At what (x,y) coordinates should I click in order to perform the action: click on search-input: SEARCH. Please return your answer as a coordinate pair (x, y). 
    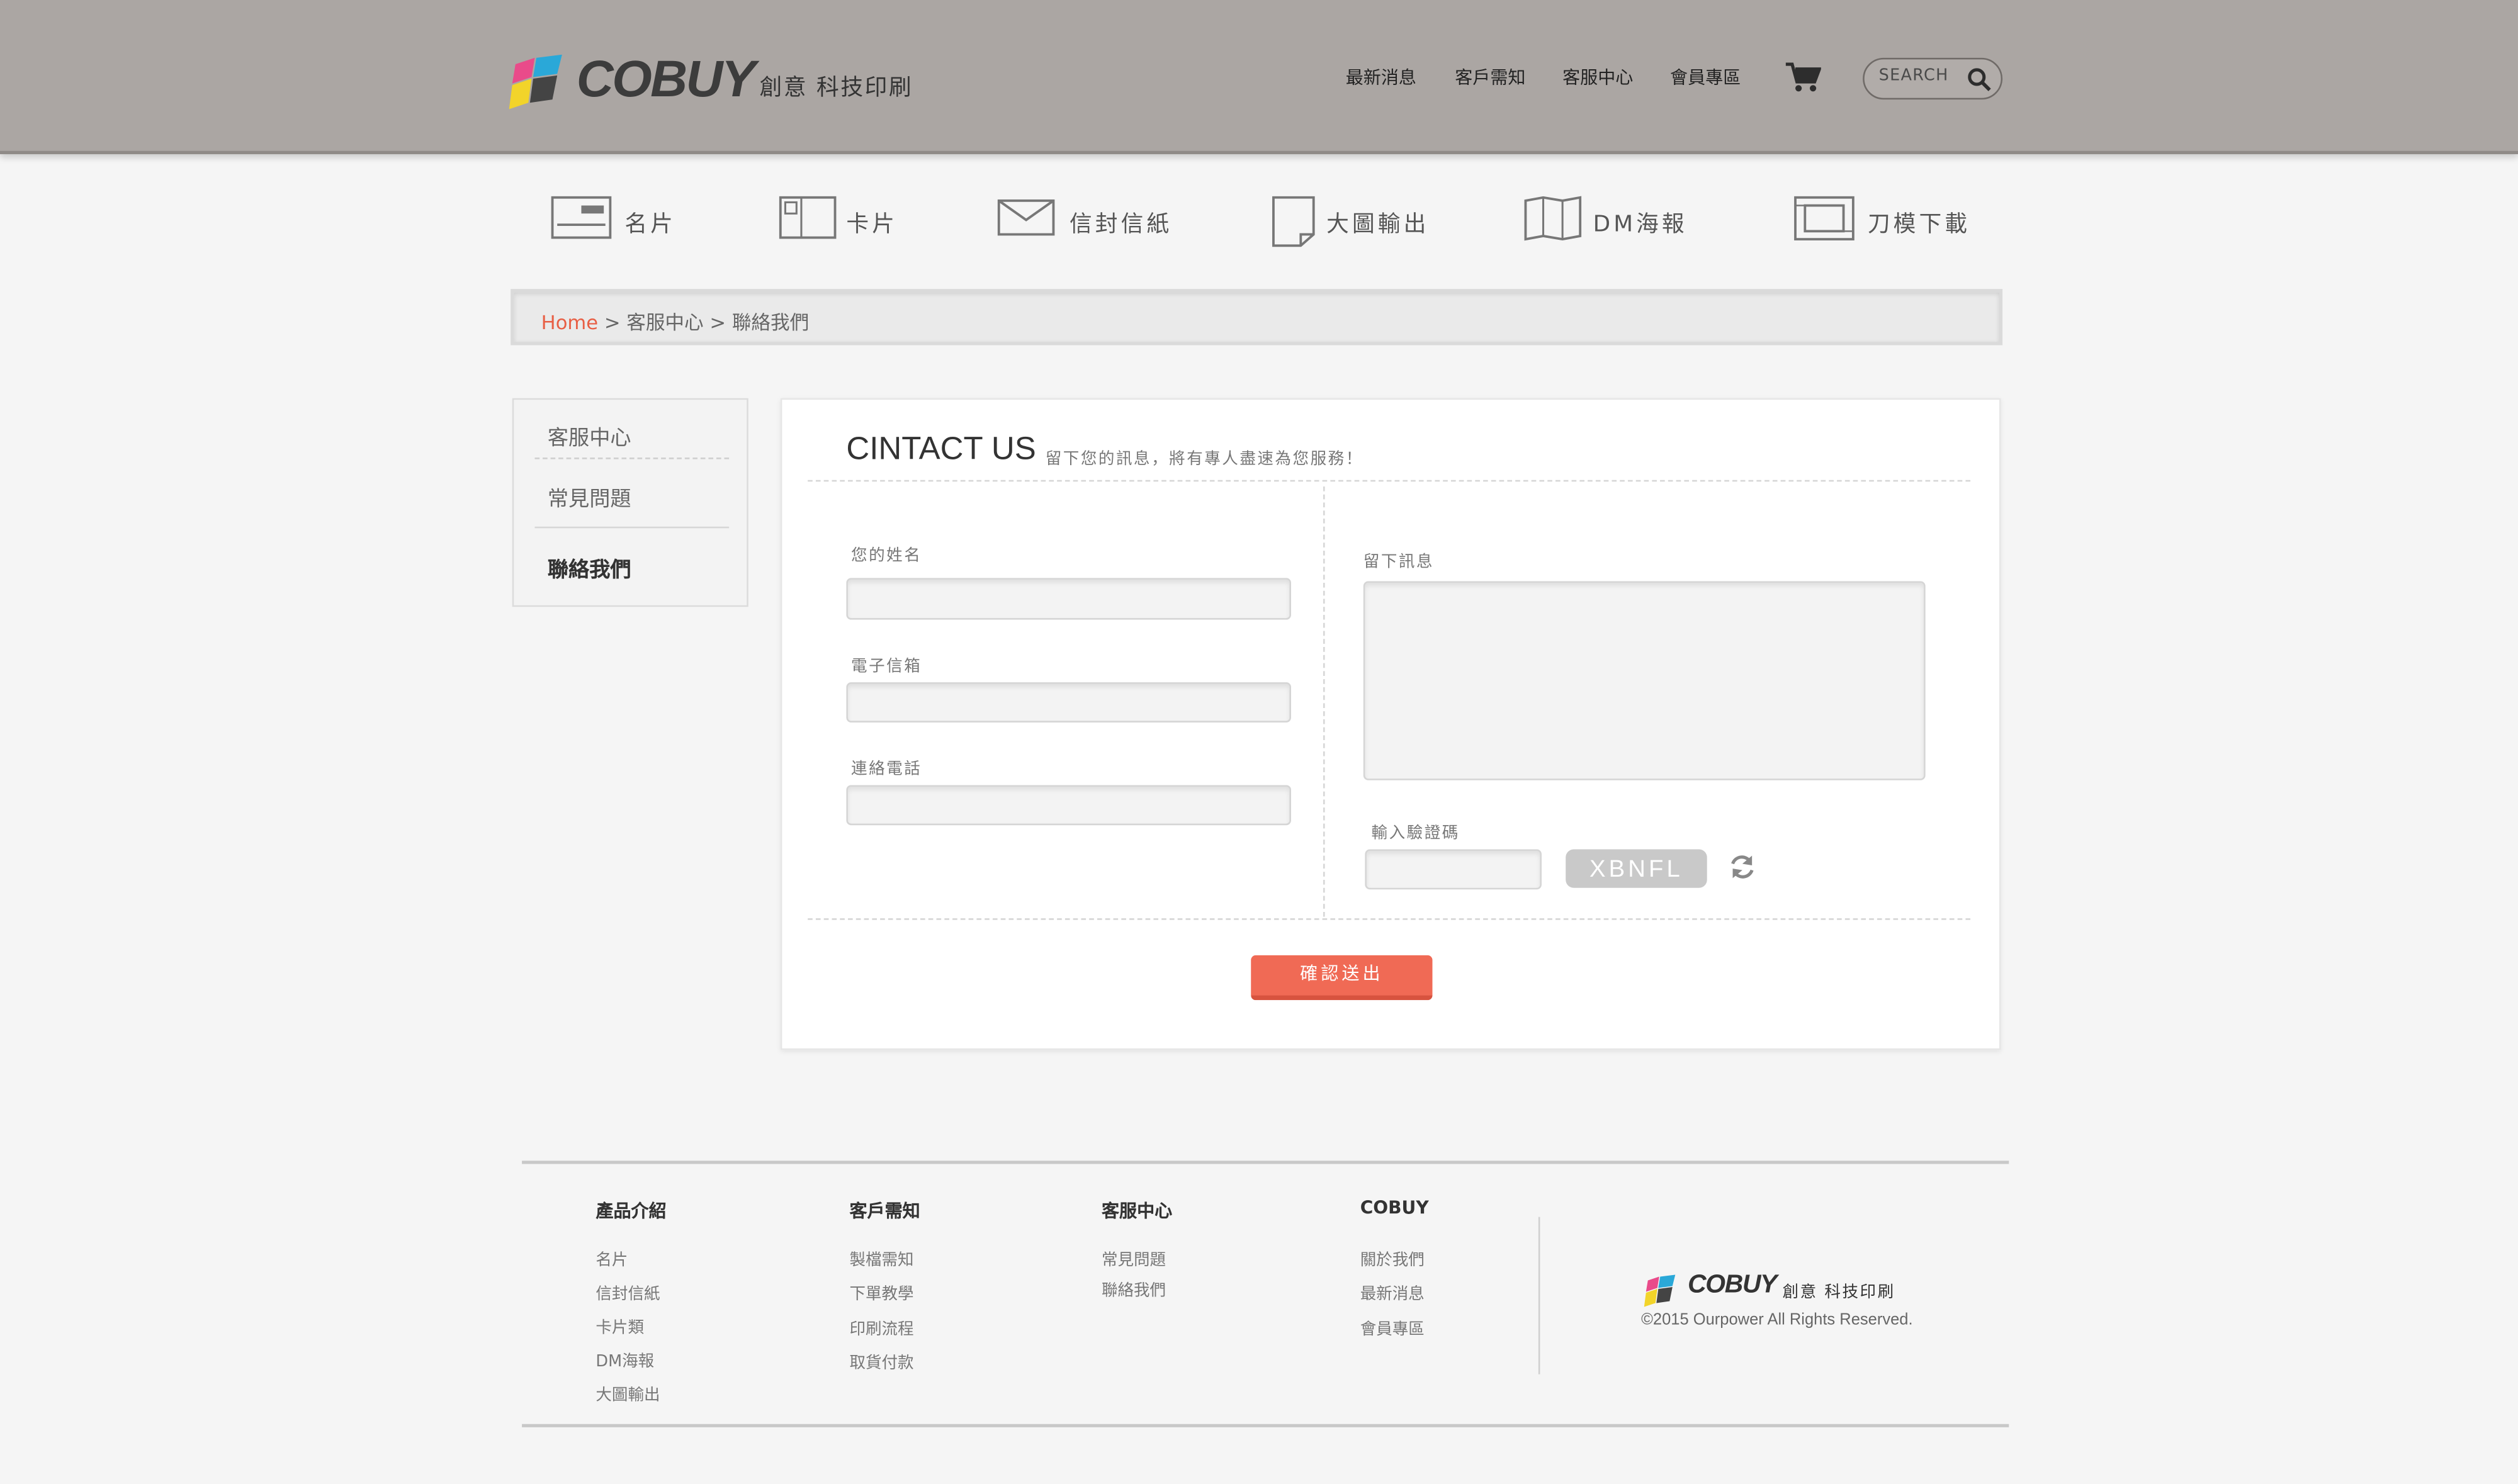
    Looking at the image, I should click on (1914, 76).